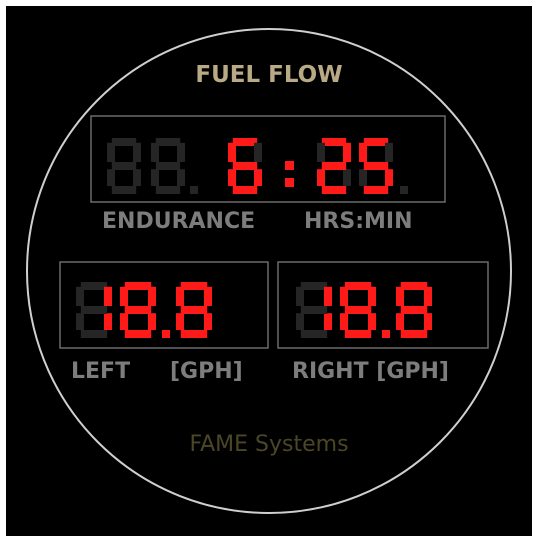  Describe the element at coordinates (245, 142) in the screenshot. I see `endurance-digit-hours-seg-a` at that location.